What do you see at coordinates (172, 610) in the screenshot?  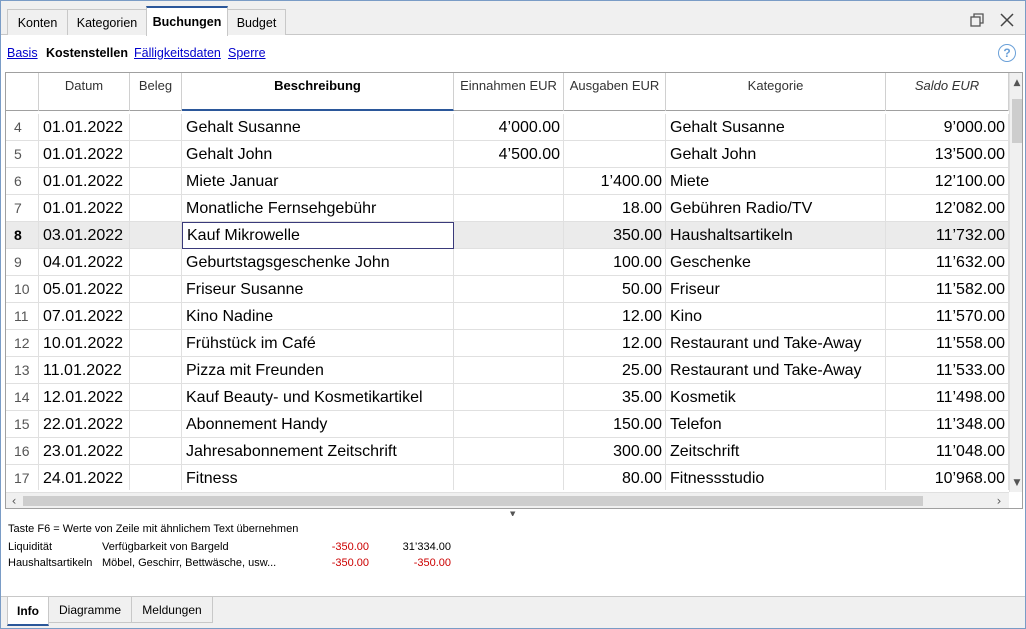 I see `tab-meldungen: Meldungen` at bounding box center [172, 610].